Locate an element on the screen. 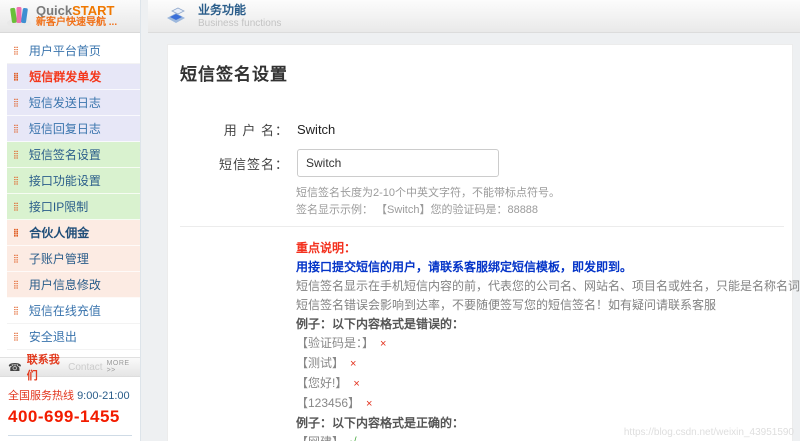 This screenshot has height=441, width=800. wrong-example-text: 【测试】 is located at coordinates (320, 363).